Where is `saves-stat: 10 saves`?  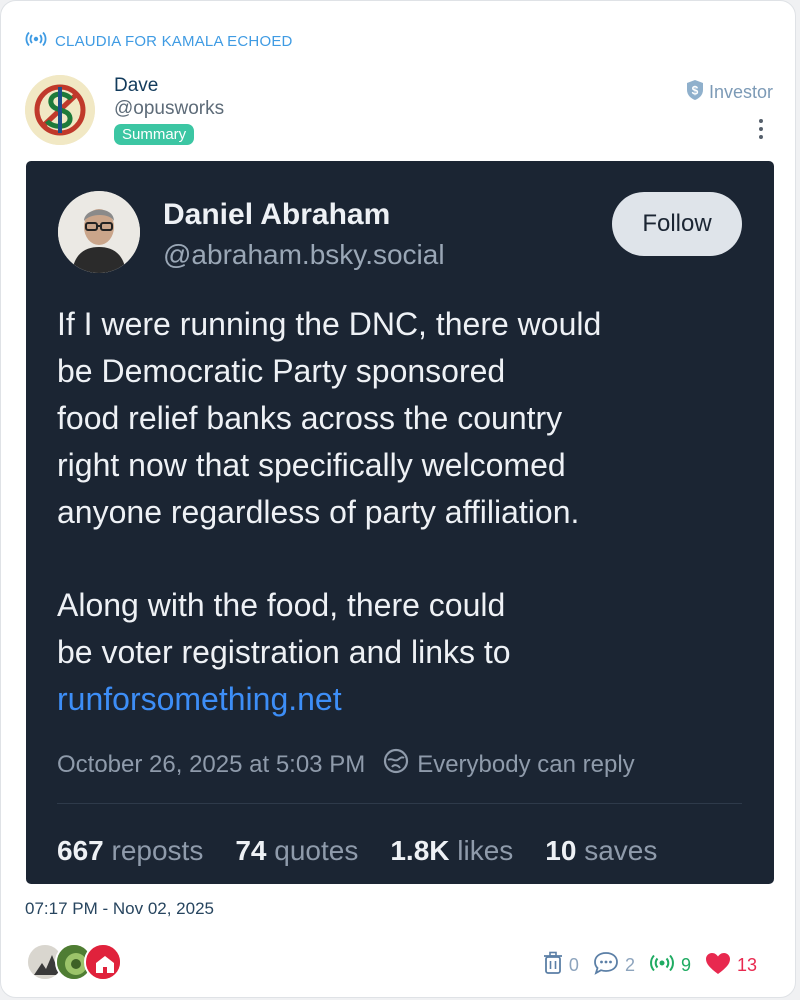
saves-stat: 10 saves is located at coordinates (601, 851).